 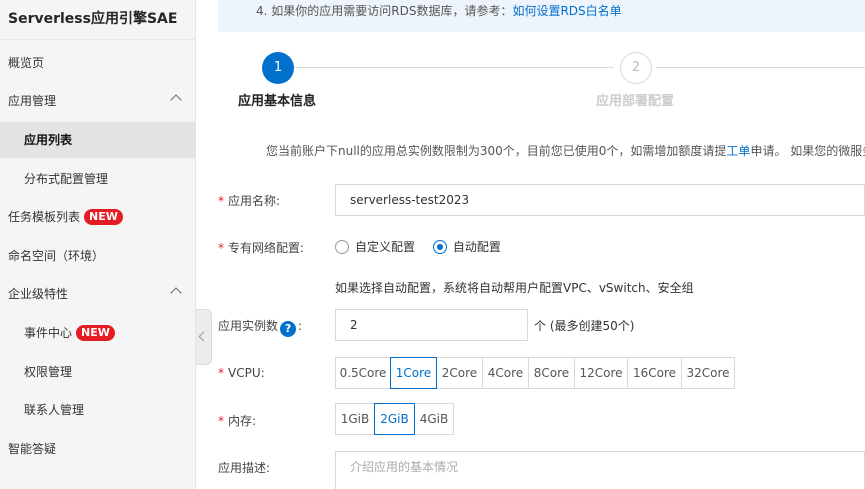 I want to click on sidebar-group-app-management: 应用管理, so click(x=98, y=101).